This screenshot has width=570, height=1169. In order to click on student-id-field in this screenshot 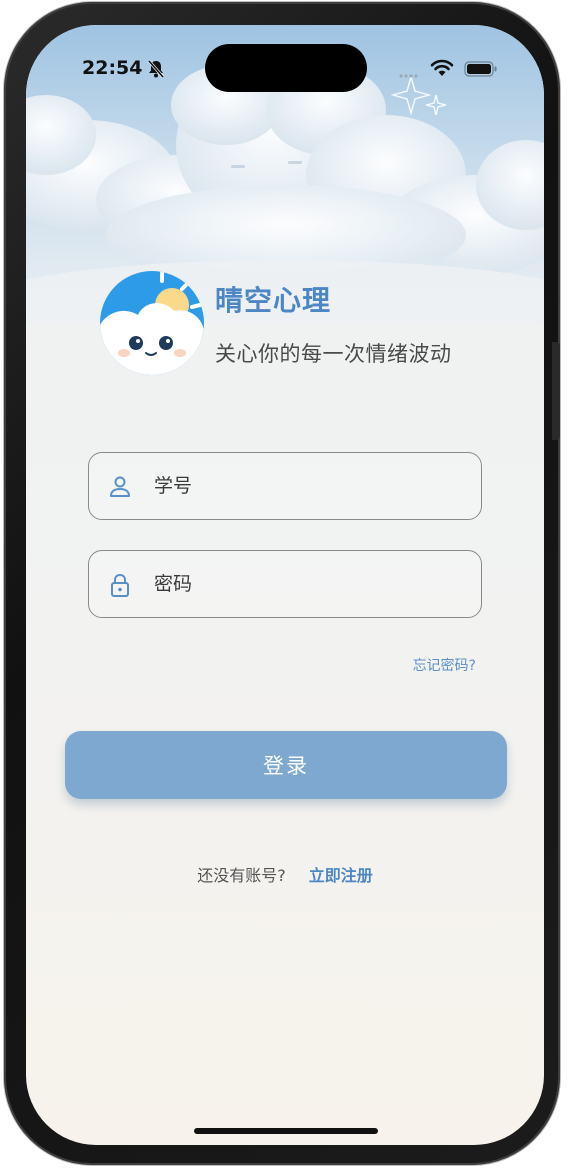, I will do `click(285, 486)`.